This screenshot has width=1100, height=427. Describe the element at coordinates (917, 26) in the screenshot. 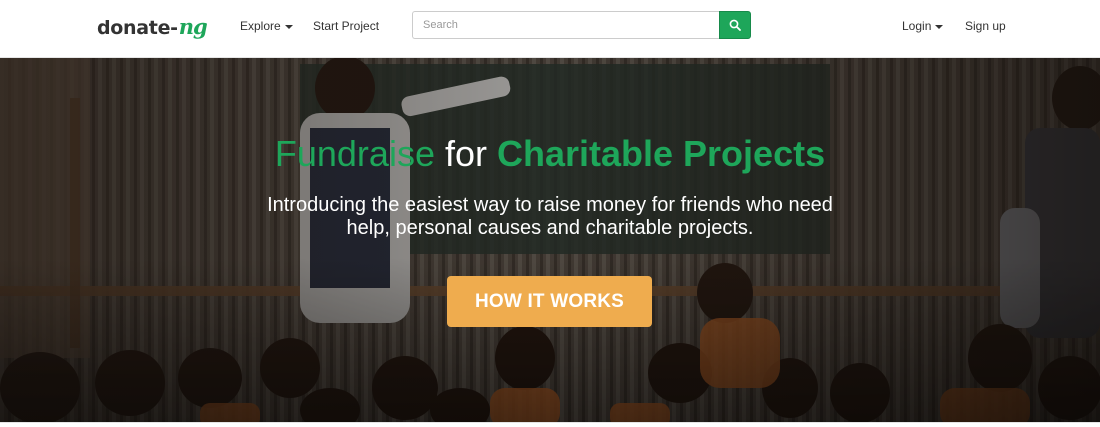

I see `nav-login-label: Login` at that location.